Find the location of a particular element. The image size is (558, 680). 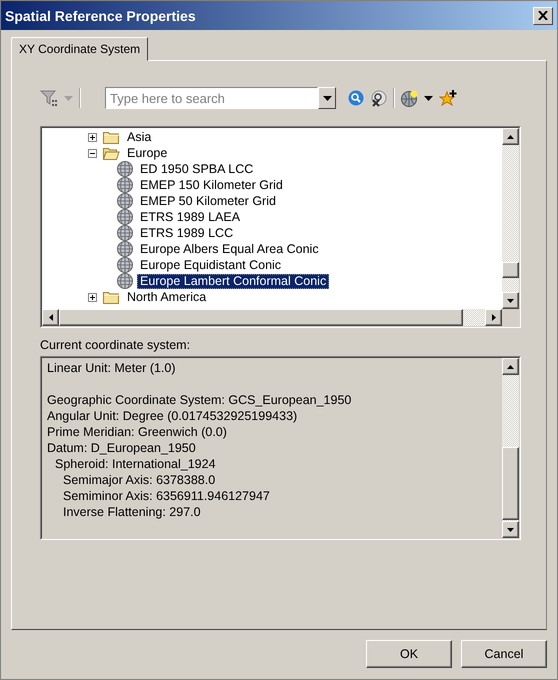

tree-item: Europe Equidistant Conic is located at coordinates (210, 265).